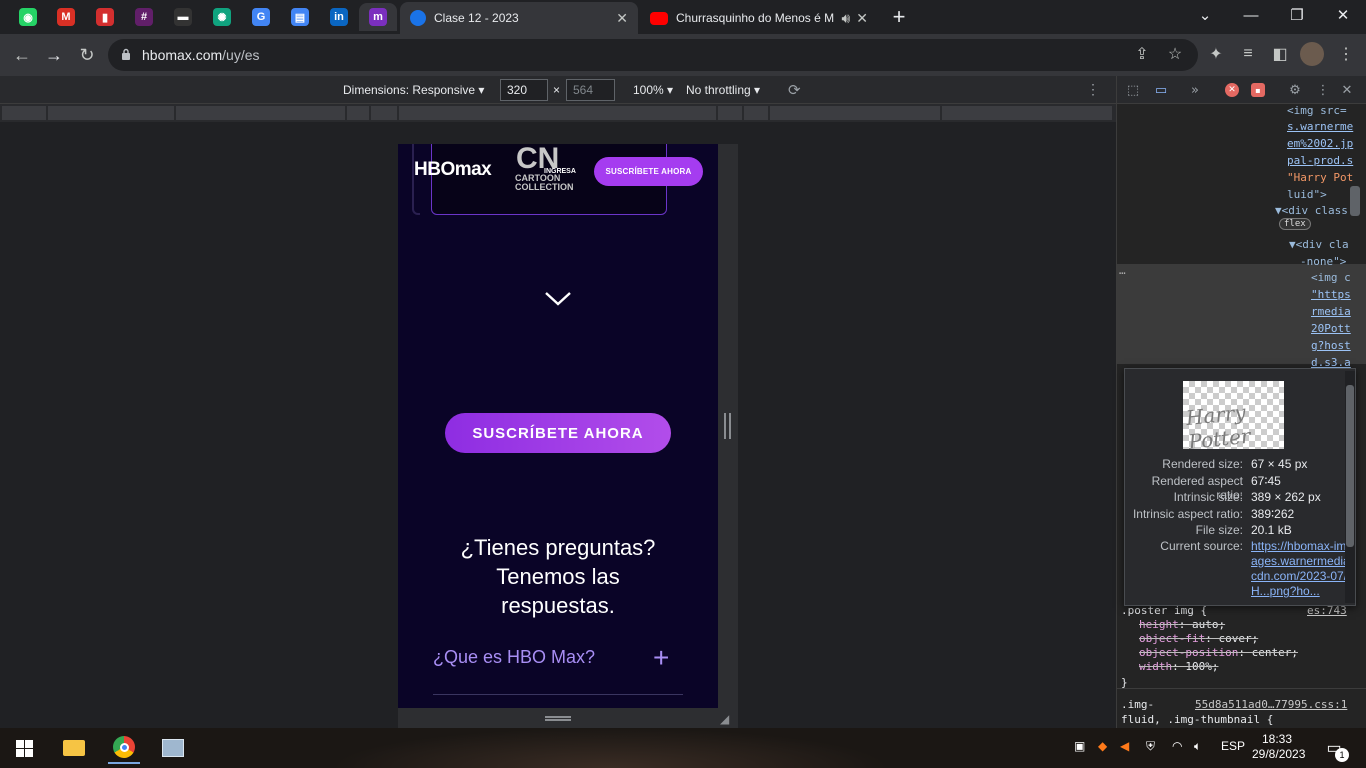  Describe the element at coordinates (1279, 464) in the screenshot. I see `tooltip-value: 67 × 45 px` at that location.